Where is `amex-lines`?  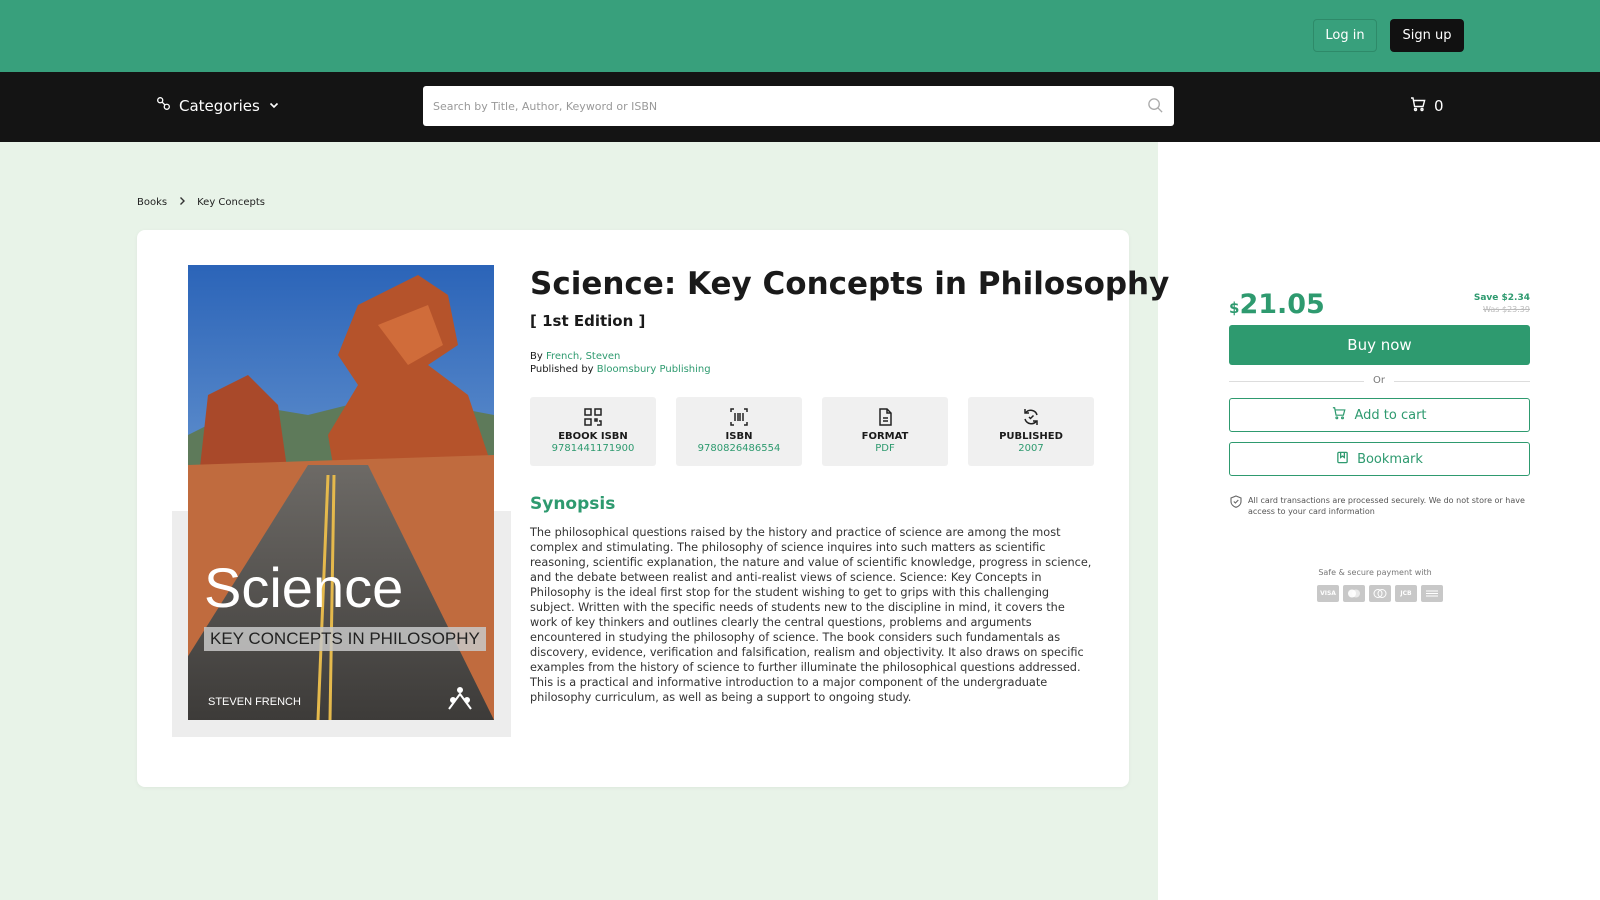
amex-lines is located at coordinates (1432, 593).